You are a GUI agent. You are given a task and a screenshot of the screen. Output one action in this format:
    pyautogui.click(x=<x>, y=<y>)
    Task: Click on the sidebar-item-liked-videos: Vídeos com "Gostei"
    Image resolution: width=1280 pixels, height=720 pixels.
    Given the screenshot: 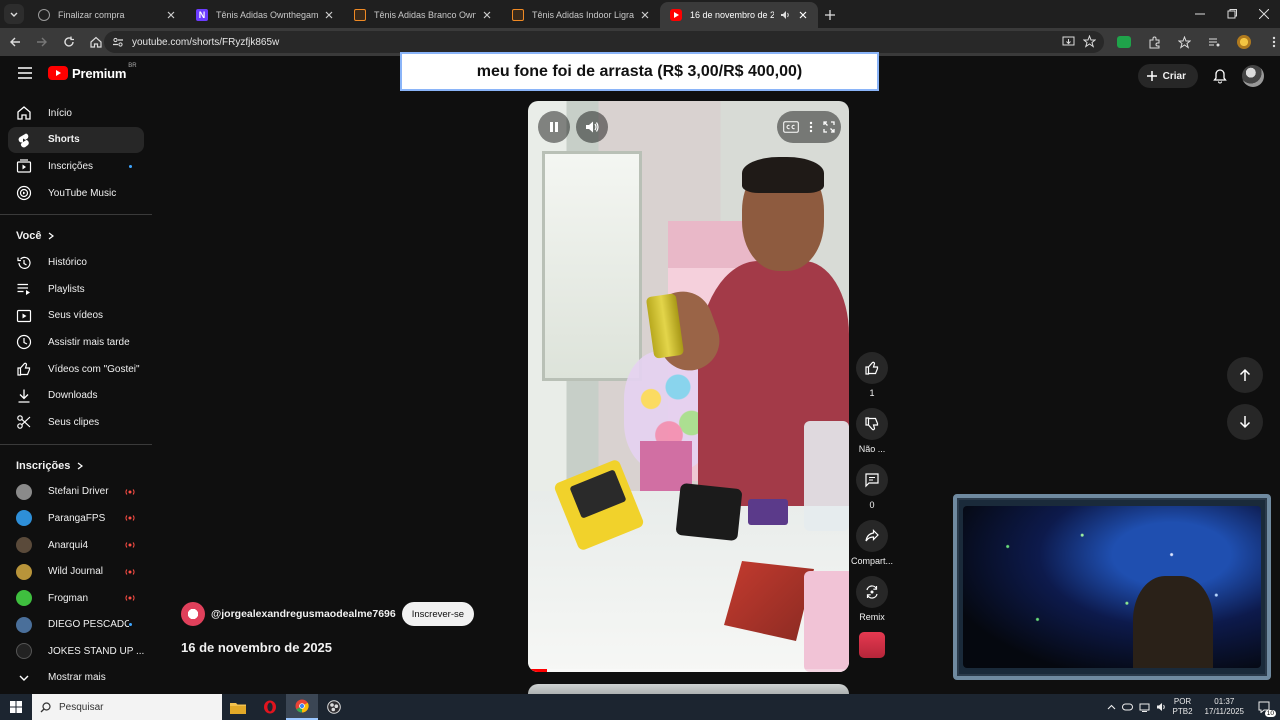 What is the action you would take?
    pyautogui.click(x=76, y=369)
    